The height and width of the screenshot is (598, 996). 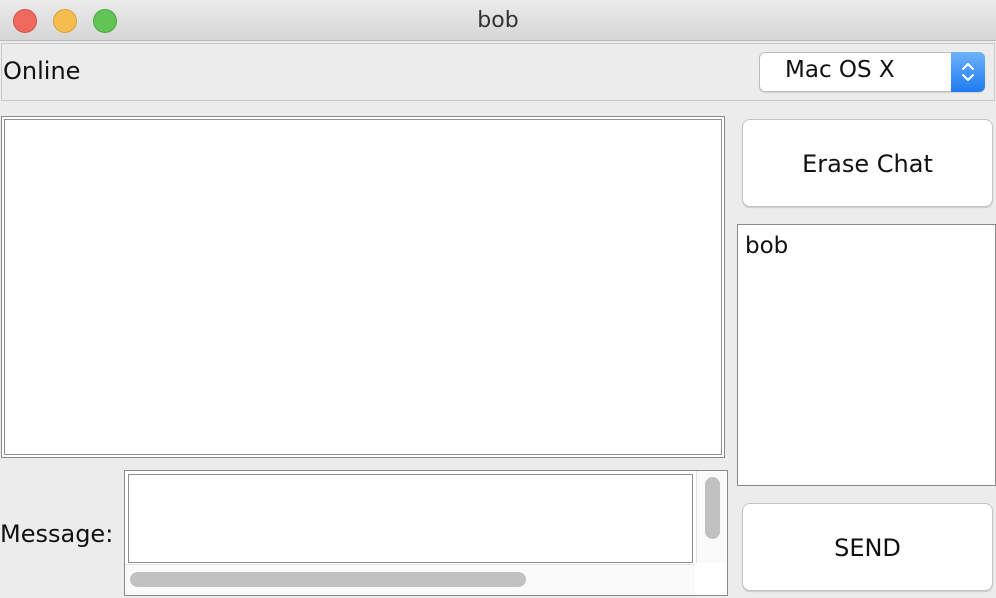 I want to click on chevron-updown-icon, so click(x=968, y=72).